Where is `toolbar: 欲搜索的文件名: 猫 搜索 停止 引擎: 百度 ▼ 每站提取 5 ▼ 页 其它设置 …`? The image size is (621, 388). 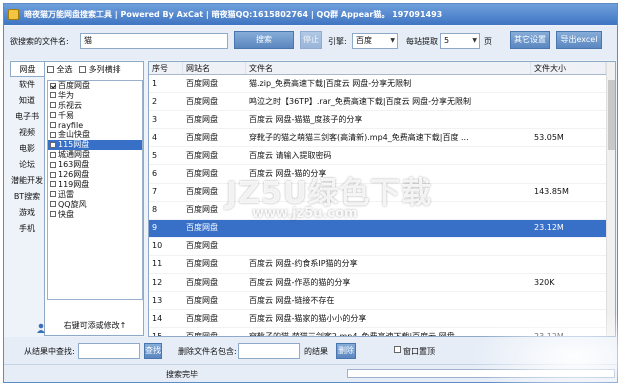
toolbar: 欲搜索的文件名: 猫 搜索 停止 引擎: 百度 ▼ 每站提取 5 ▼ 页 其它设置 … is located at coordinates (310, 43).